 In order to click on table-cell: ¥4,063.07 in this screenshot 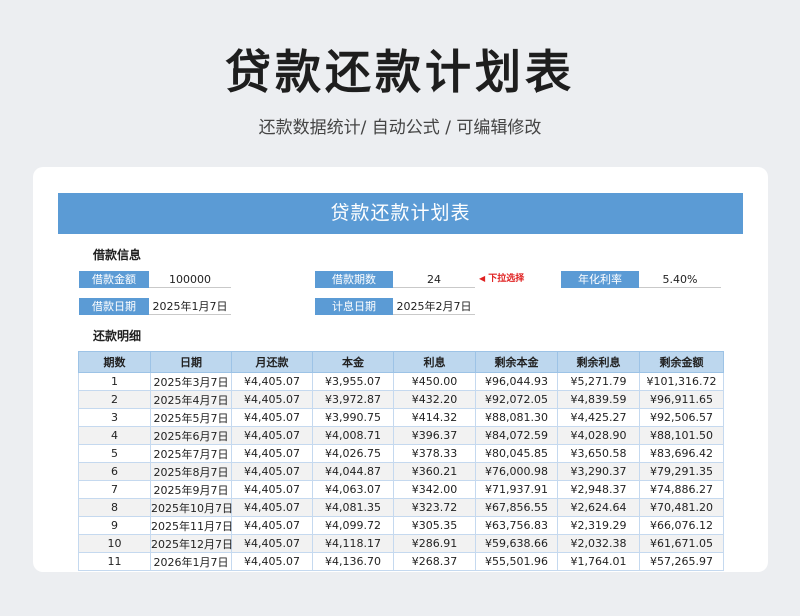, I will do `click(353, 489)`.